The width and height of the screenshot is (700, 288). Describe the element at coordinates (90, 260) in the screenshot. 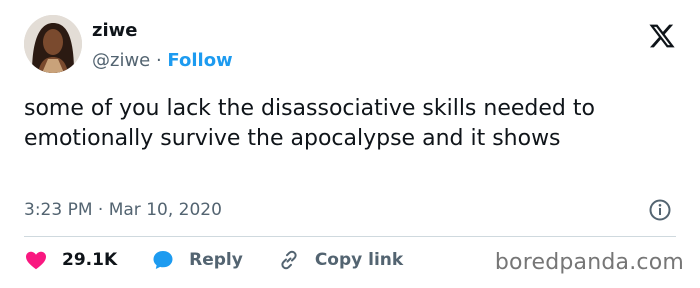

I see `like-count: 29.1K` at that location.